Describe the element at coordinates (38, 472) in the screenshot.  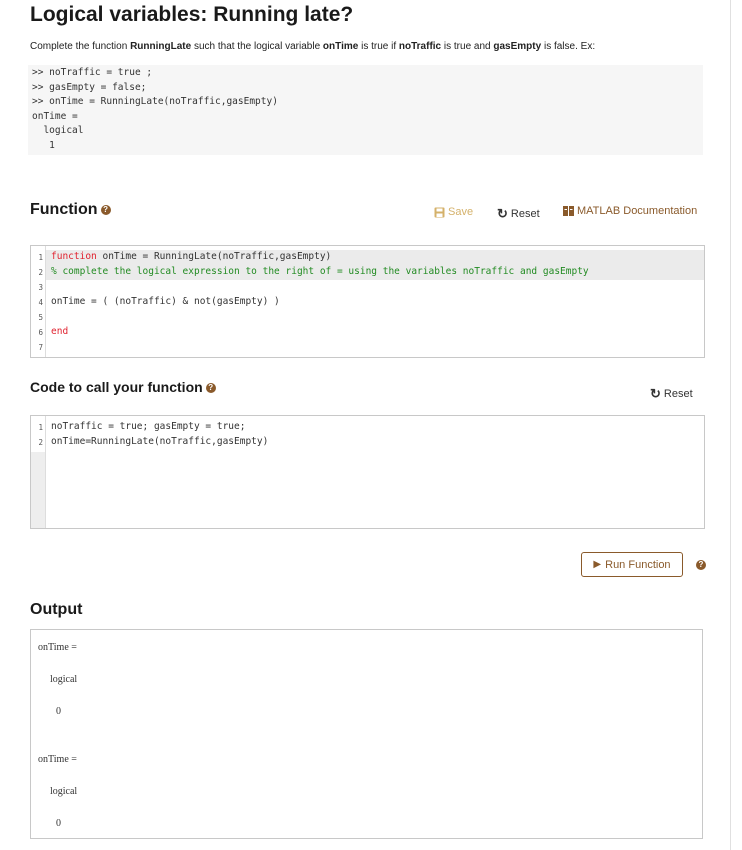
I see `line-number-gutter` at that location.